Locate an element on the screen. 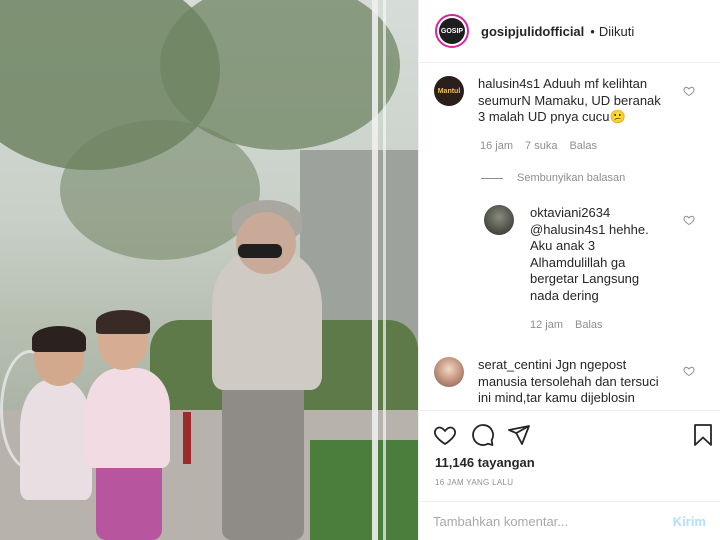 The width and height of the screenshot is (720, 540). comment-username: halusin4s1 is located at coordinates (509, 83).